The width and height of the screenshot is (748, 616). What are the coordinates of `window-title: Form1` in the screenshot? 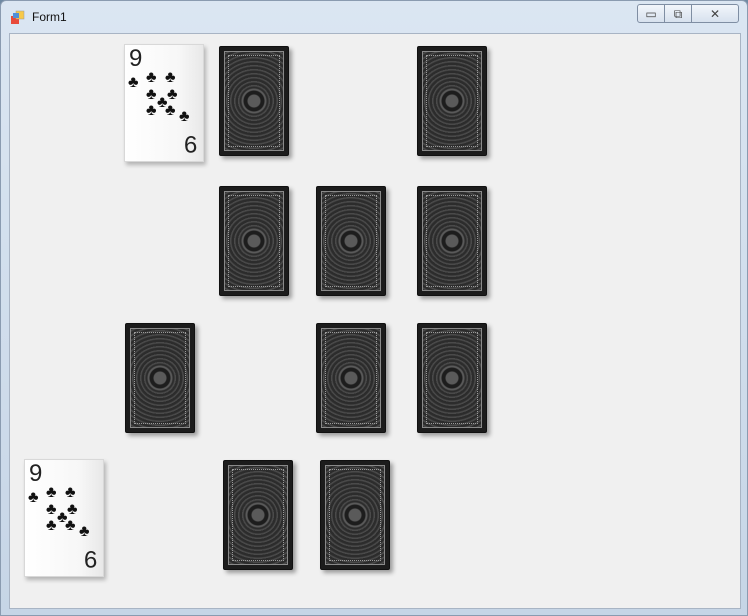 It's located at (49, 17).